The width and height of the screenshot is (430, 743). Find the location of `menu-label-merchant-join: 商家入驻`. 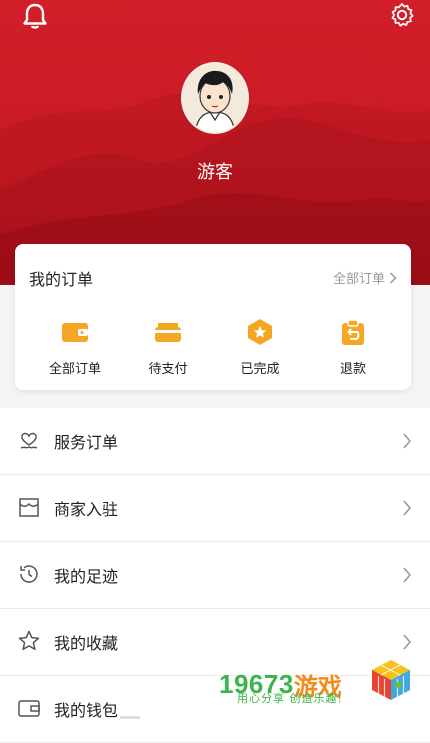

menu-label-merchant-join: 商家入驻 is located at coordinates (86, 509).